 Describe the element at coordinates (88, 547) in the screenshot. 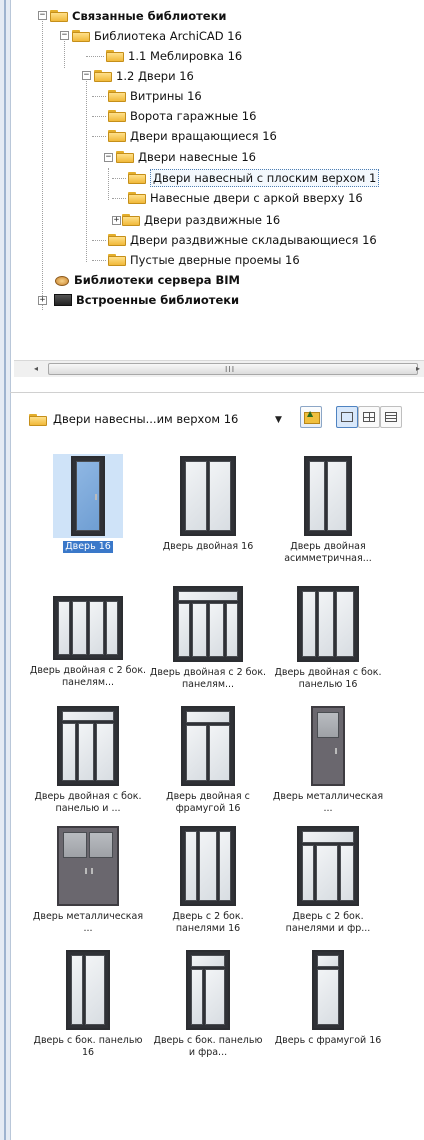

I see `item-label: Дверь 16` at that location.